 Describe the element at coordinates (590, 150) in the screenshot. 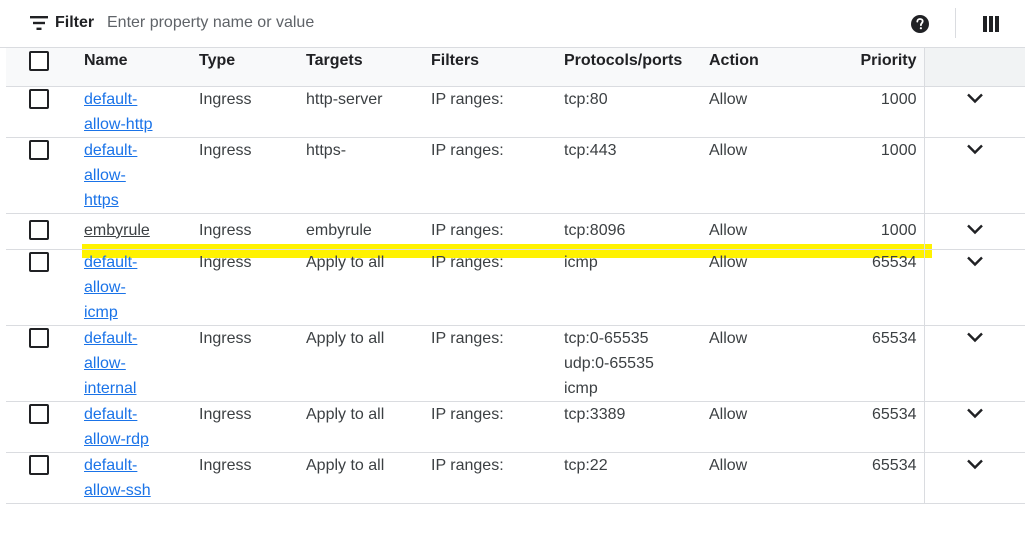

I see `protocol-port: tcp:443` at that location.